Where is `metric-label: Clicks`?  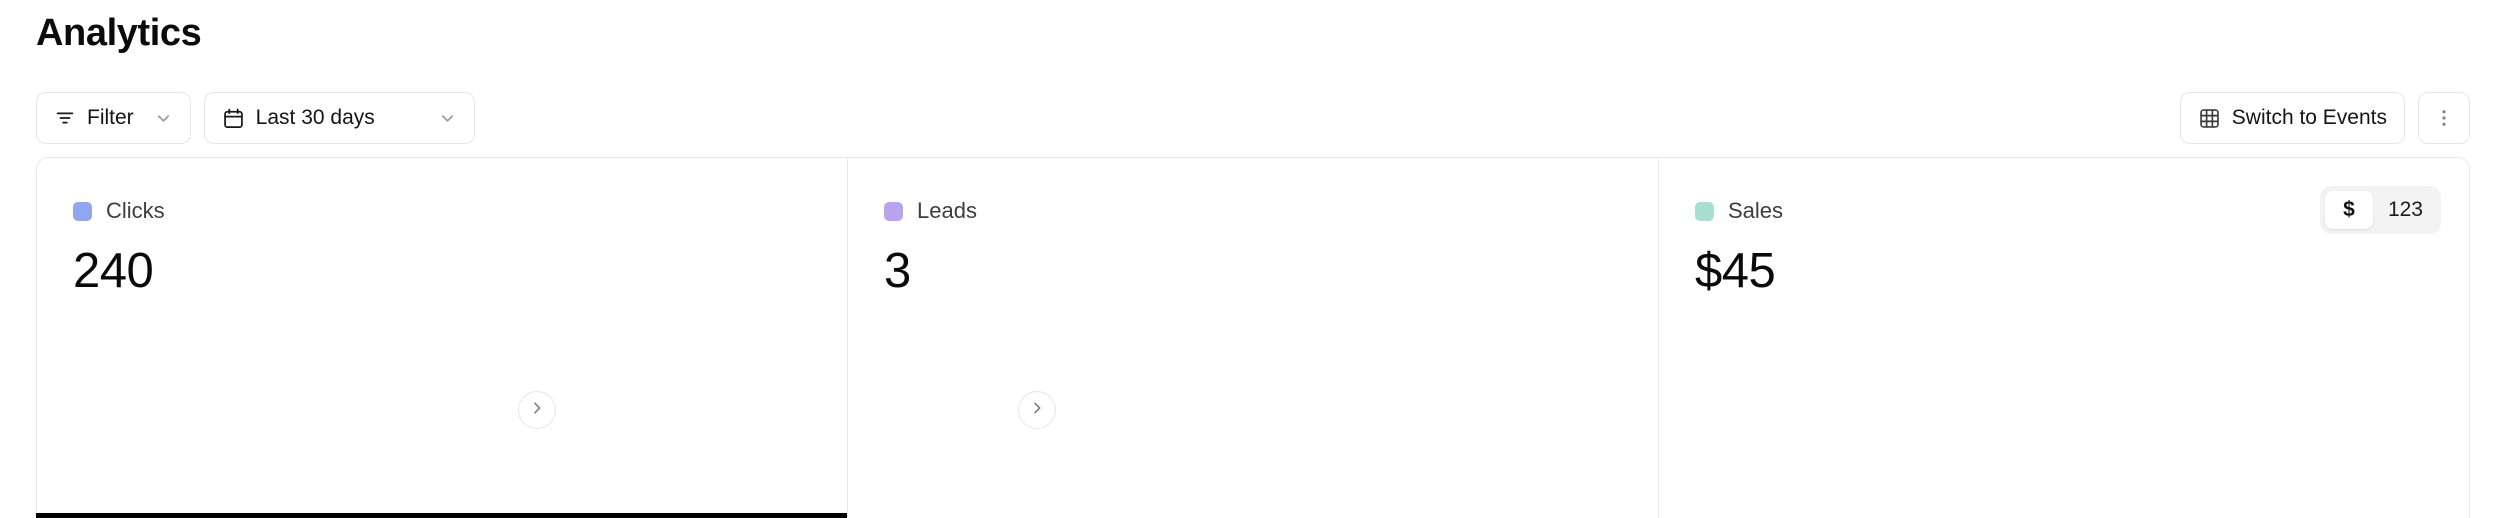 metric-label: Clicks is located at coordinates (135, 210).